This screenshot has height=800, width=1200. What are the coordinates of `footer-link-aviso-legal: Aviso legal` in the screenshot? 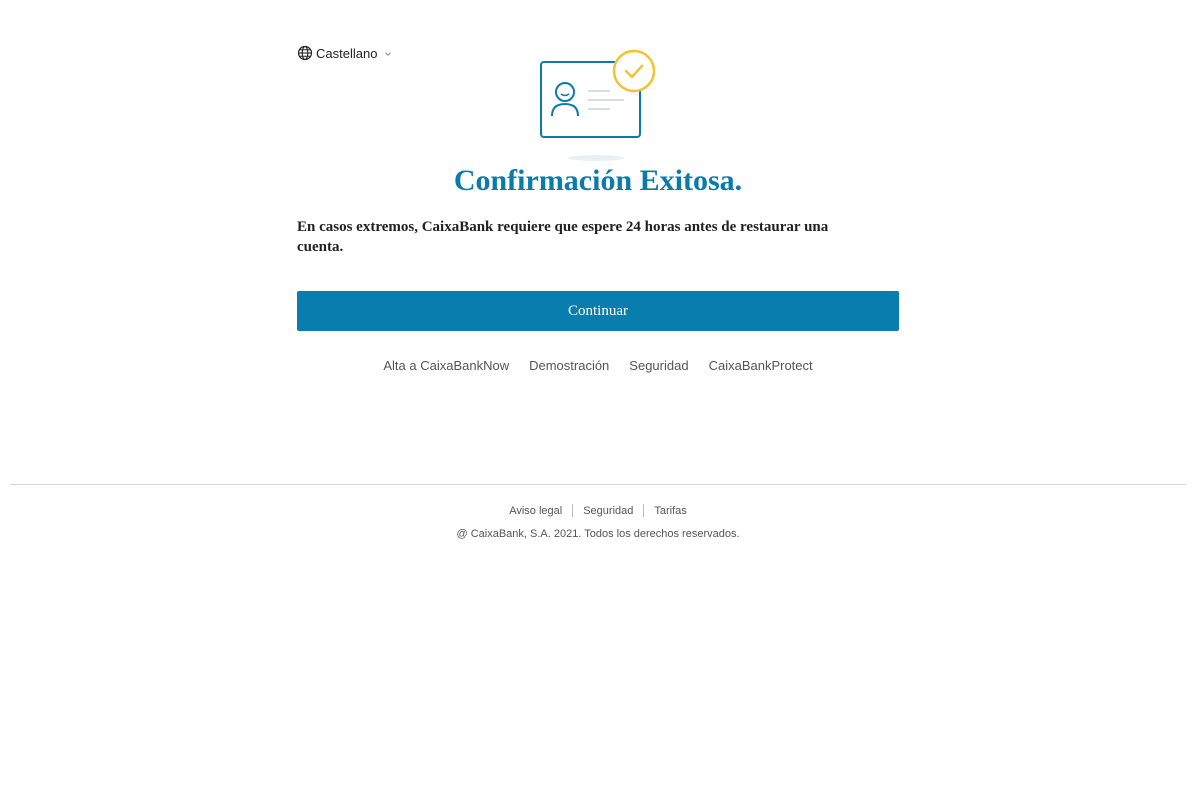 It's located at (535, 511).